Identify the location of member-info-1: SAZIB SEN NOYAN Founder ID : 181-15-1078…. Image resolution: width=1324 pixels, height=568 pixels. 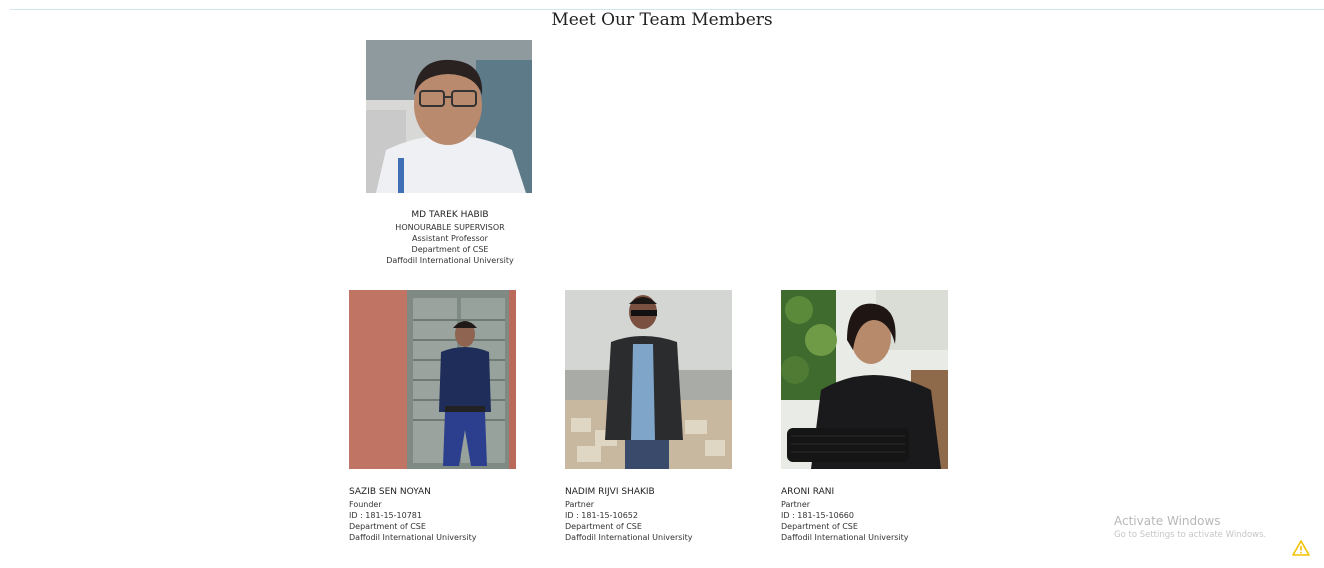
(444, 515).